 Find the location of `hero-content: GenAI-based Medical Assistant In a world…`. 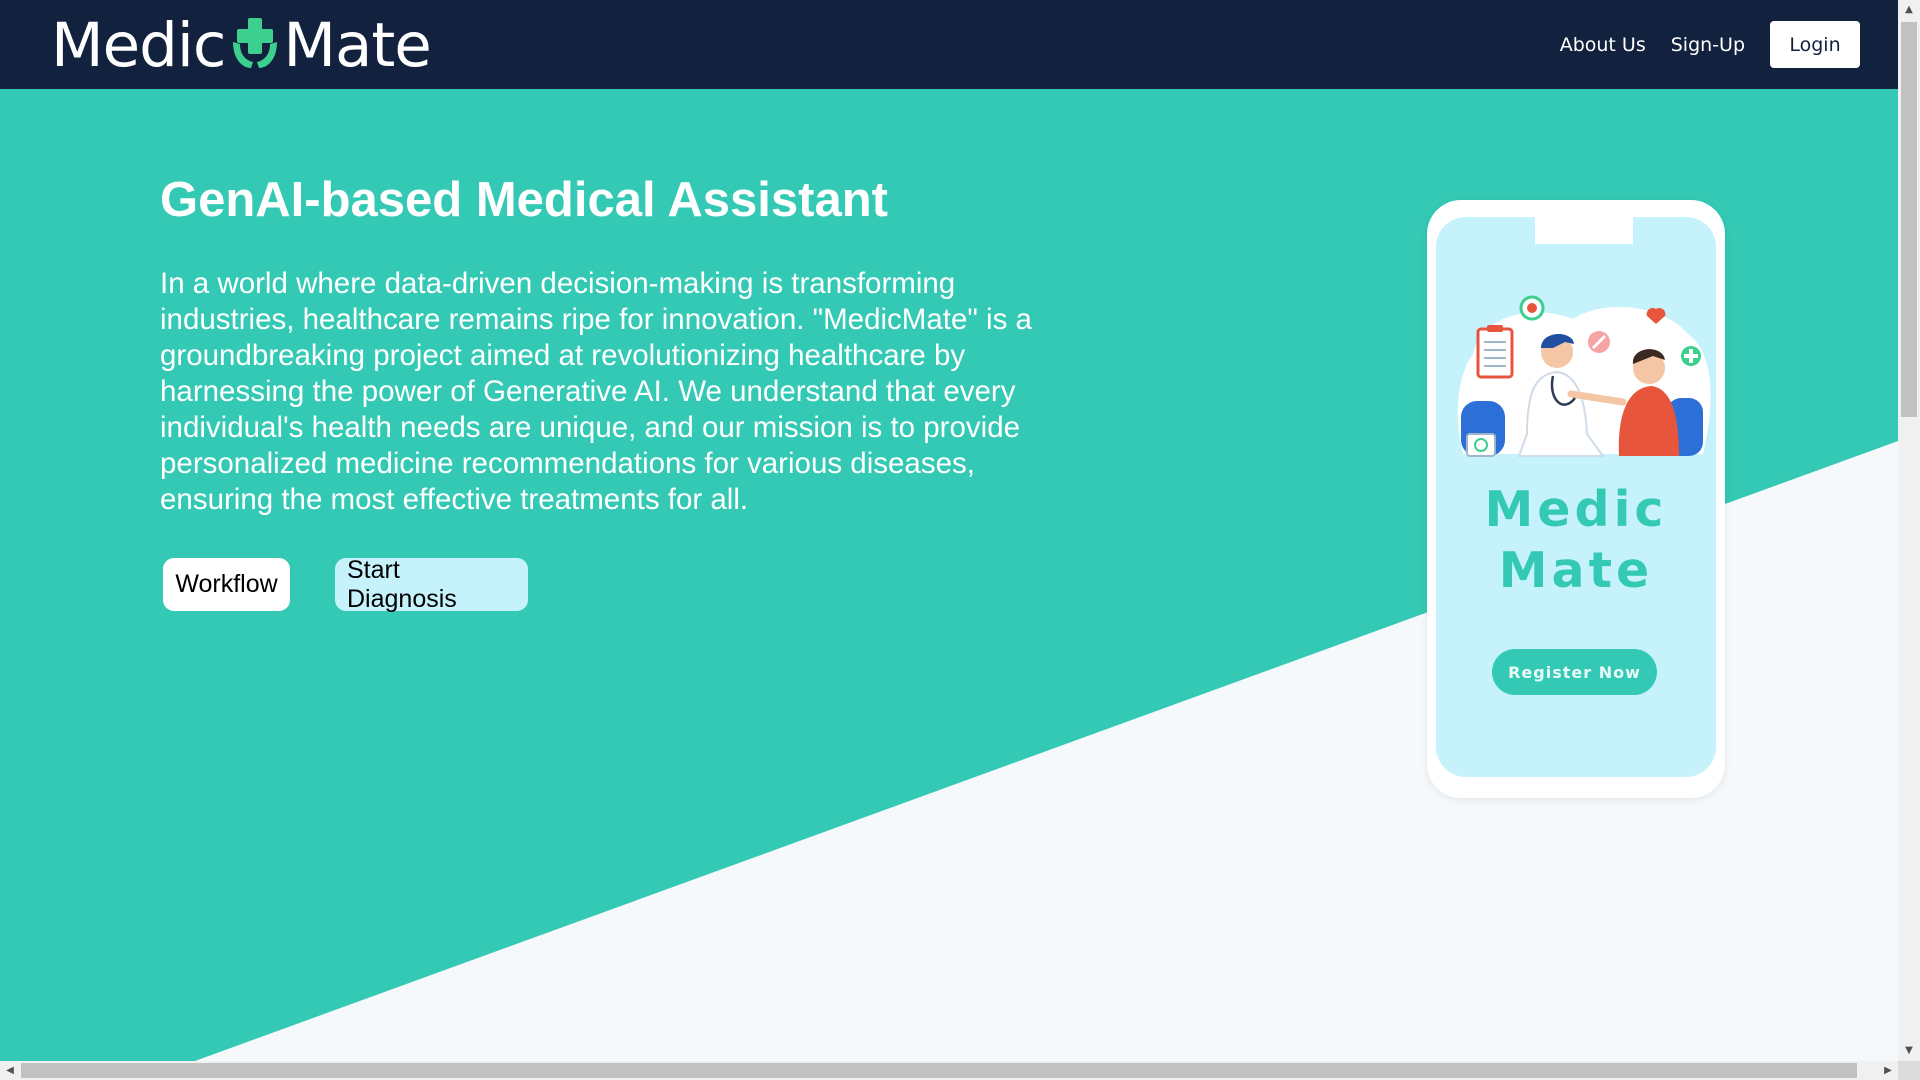

hero-content: GenAI-based Medical Assistant In a world… is located at coordinates (600, 344).